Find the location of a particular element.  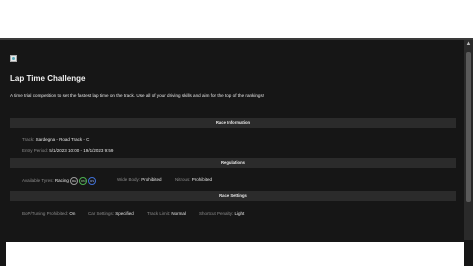

broken-image-icon is located at coordinates (14, 59).